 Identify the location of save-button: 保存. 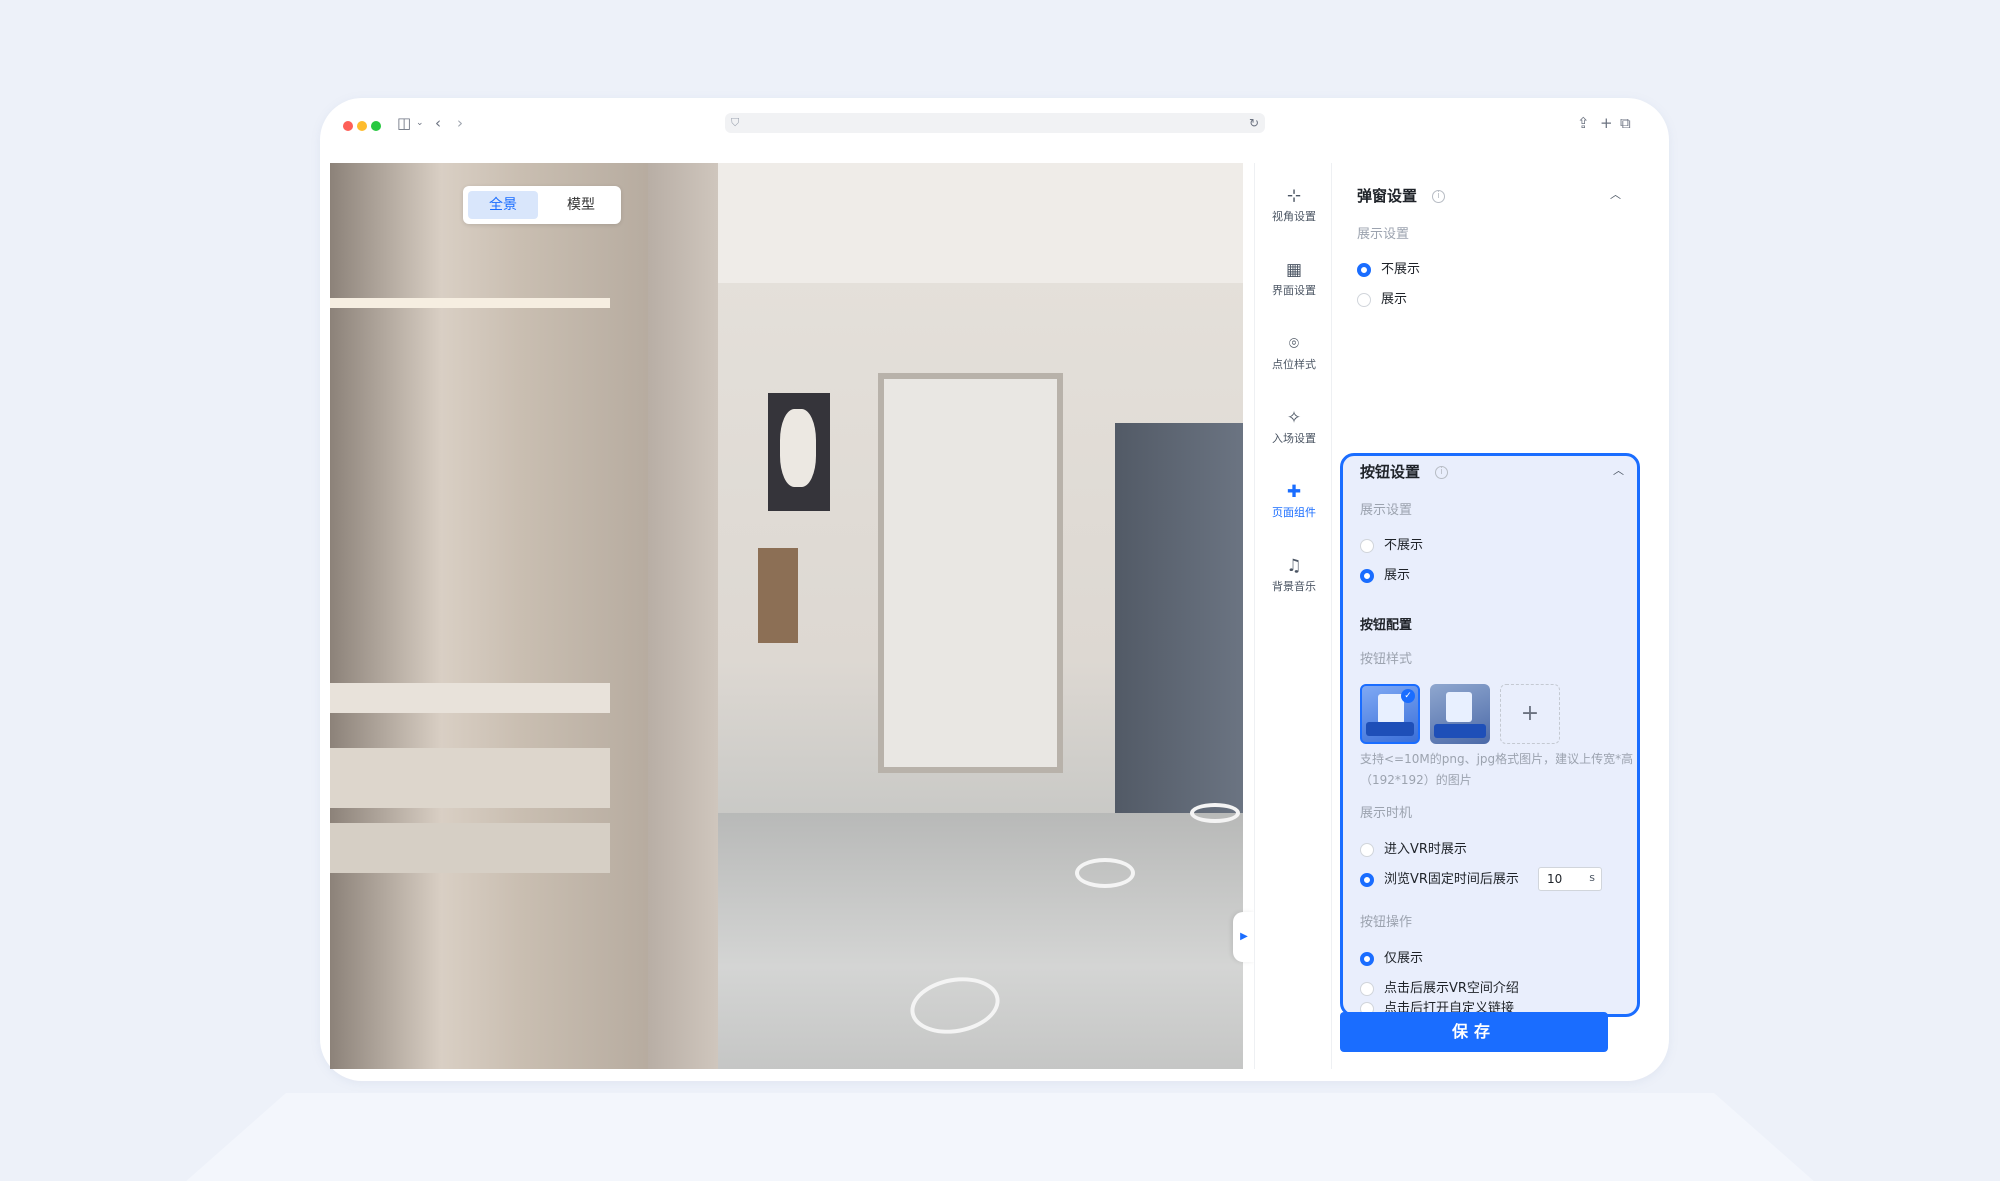
(1474, 1032).